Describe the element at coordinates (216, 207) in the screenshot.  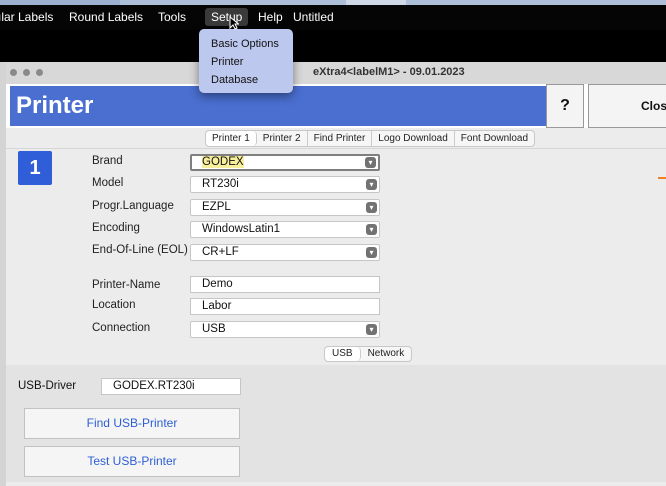
I see `language-value: EZPL` at that location.